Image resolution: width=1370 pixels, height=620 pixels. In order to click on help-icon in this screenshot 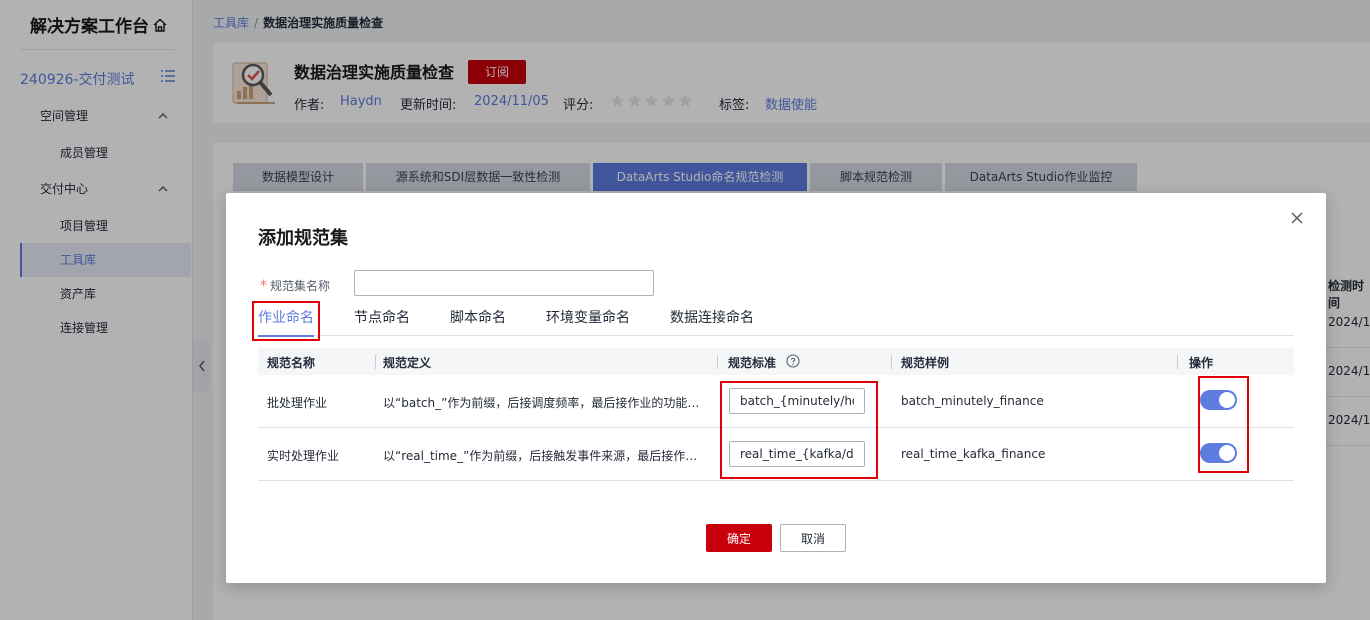, I will do `click(793, 361)`.